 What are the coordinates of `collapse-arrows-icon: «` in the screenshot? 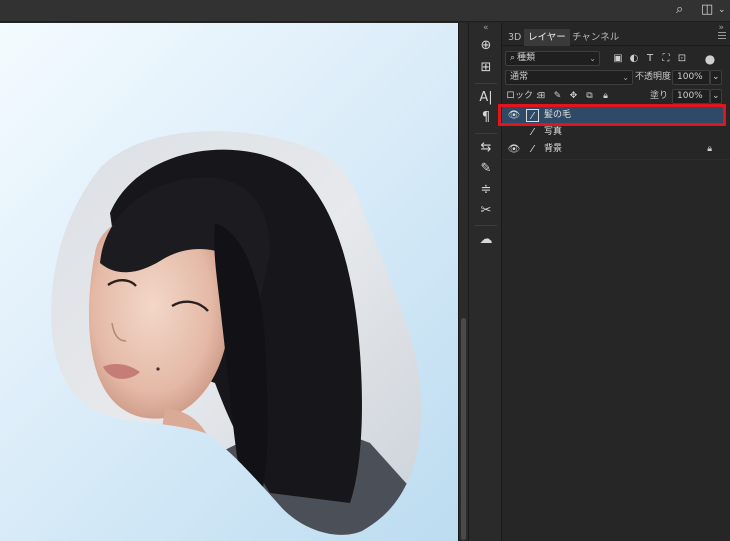 It's located at (486, 28).